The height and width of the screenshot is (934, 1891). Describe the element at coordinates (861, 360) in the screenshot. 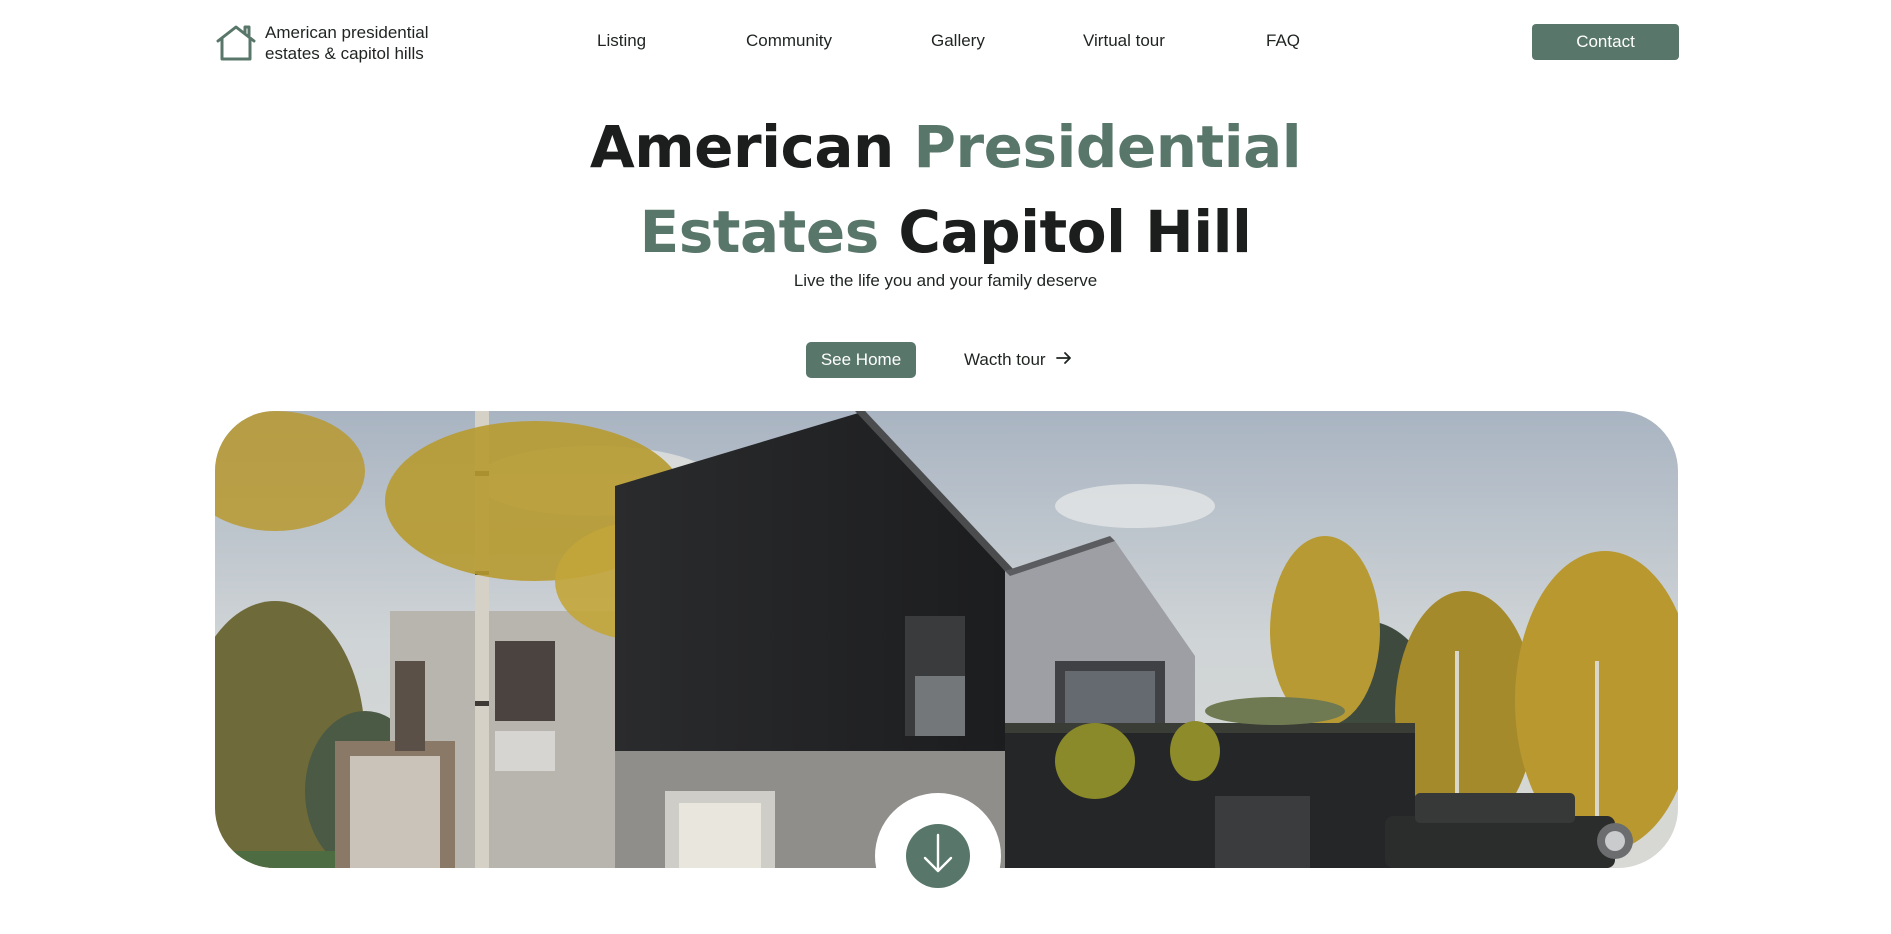

I see `see-home-button: See Home` at that location.